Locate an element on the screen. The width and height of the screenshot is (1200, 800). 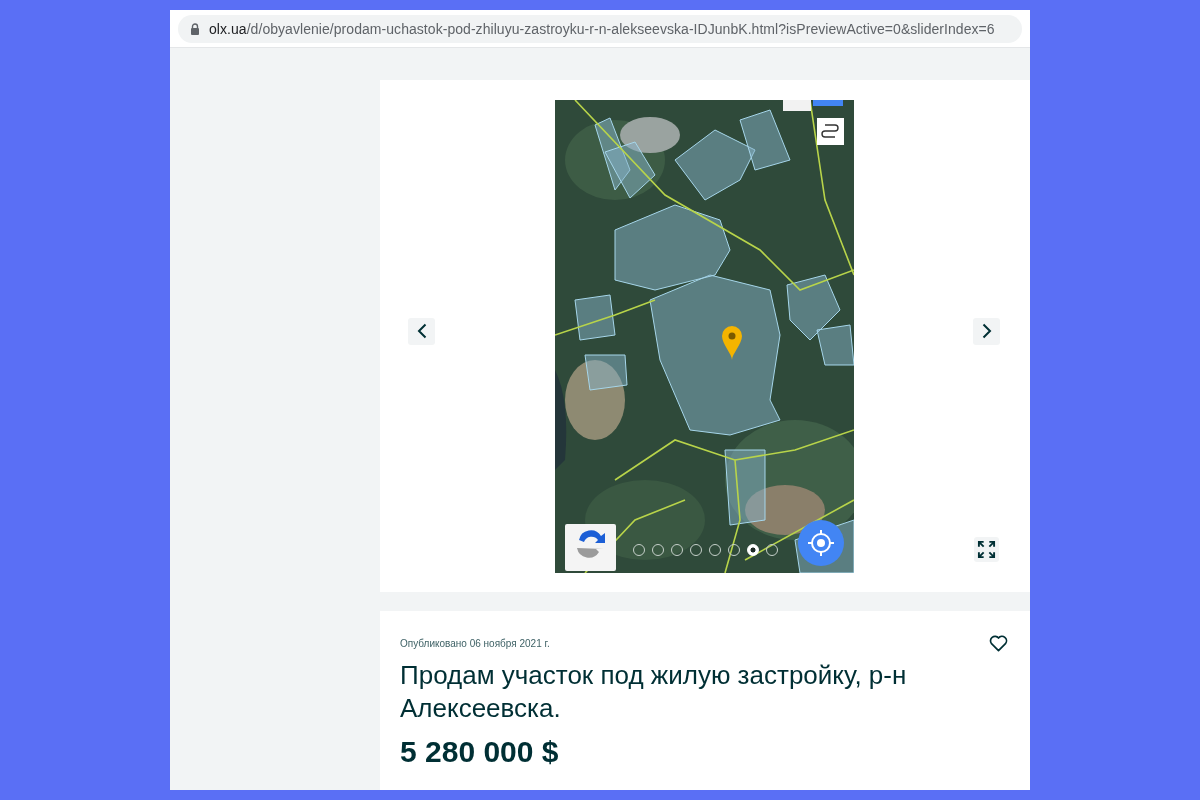
chevron-left-icon is located at coordinates (421, 331).